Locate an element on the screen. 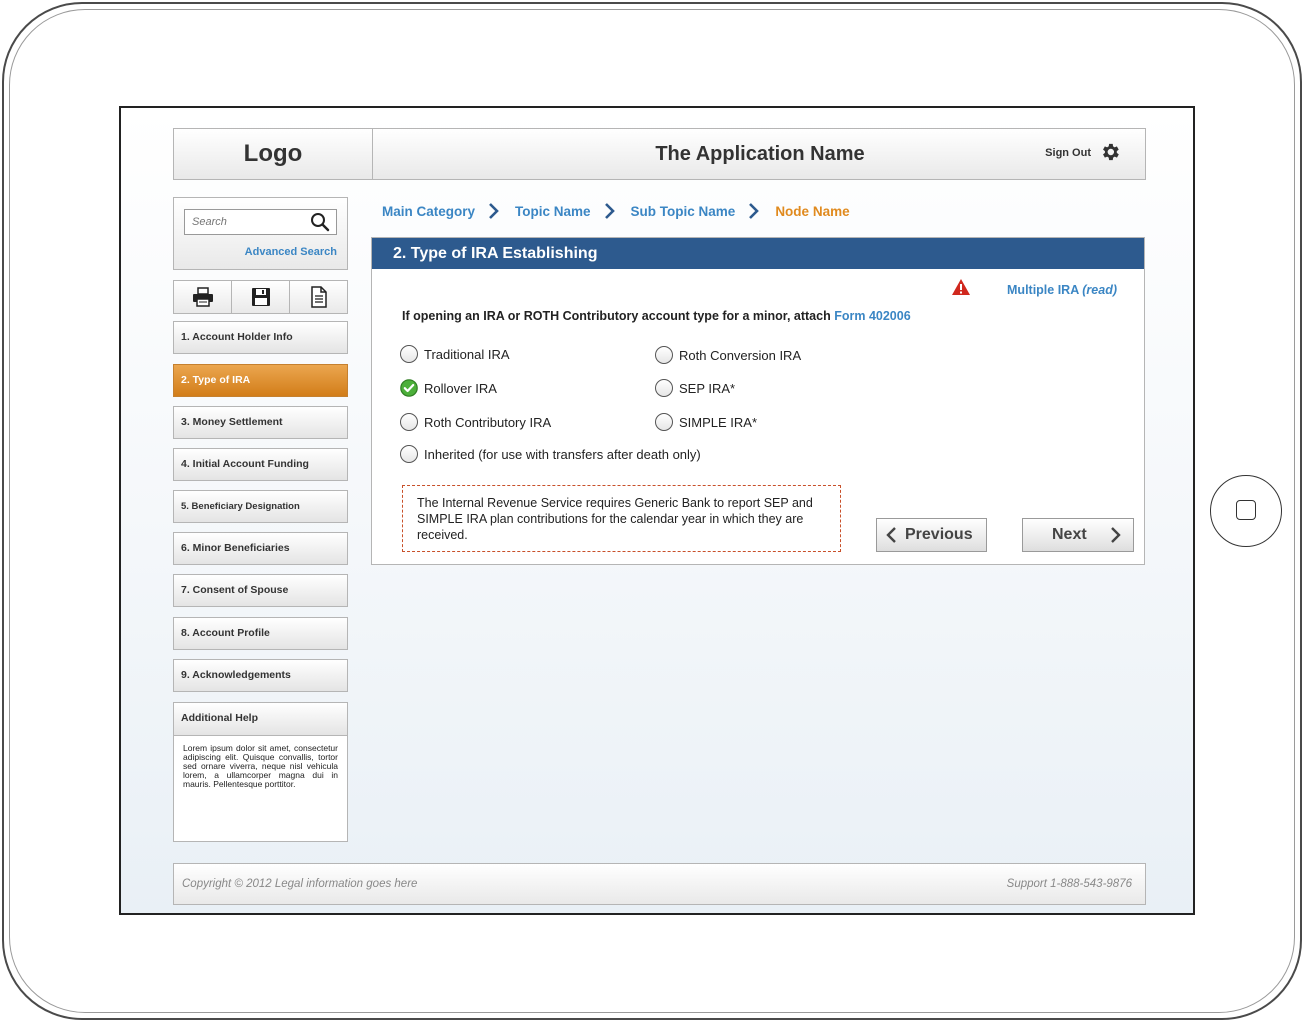 This screenshot has width=1305, height=1024. home-icon is located at coordinates (1246, 510).